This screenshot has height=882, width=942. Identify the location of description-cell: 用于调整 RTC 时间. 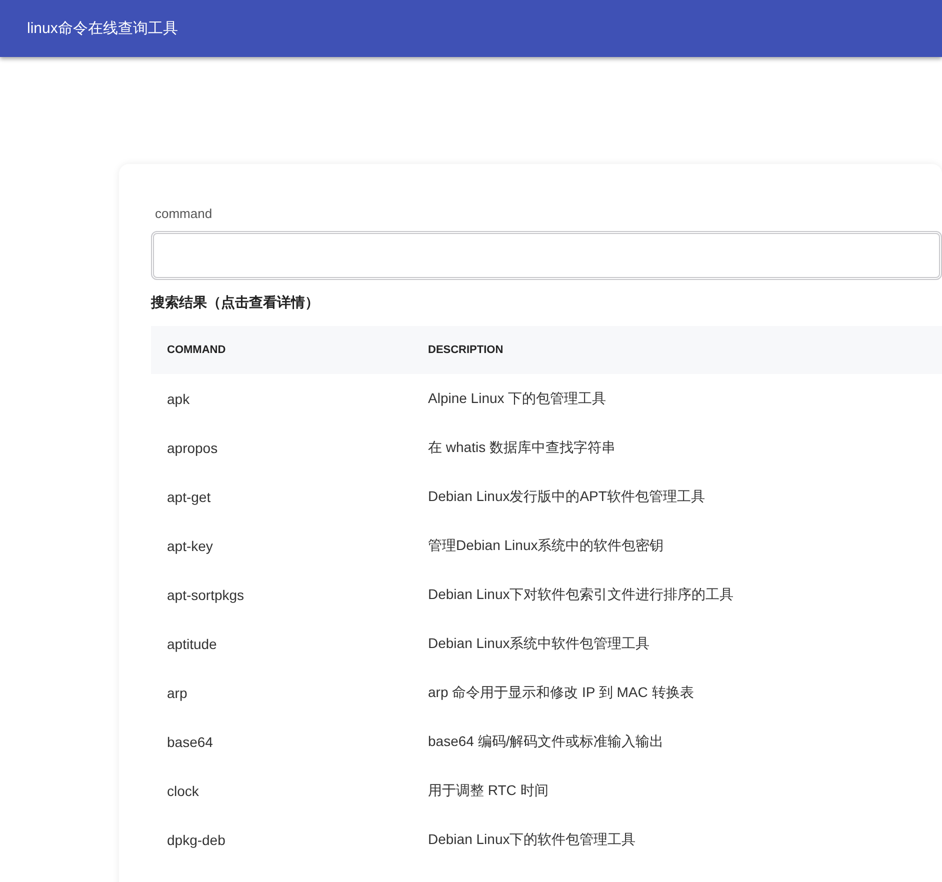
(677, 790).